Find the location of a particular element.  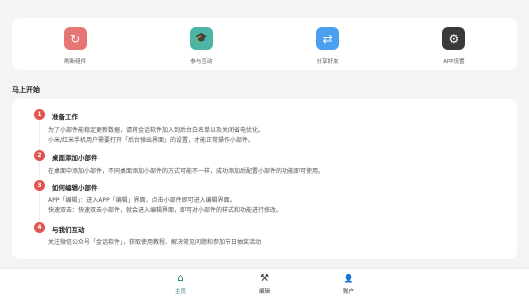

step-line: 快速双击：快速双击小部件，就会进入编辑界面，即可对小部件的样式和功能进行修改。 is located at coordinates (165, 210).